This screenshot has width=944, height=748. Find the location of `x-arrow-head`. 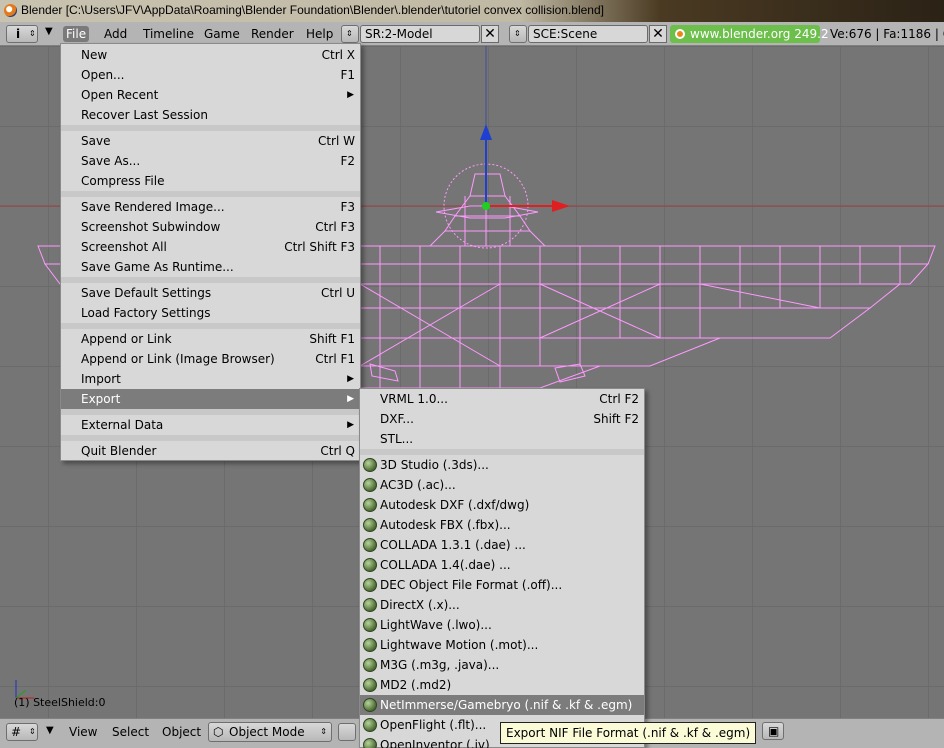

x-arrow-head is located at coordinates (561, 206).